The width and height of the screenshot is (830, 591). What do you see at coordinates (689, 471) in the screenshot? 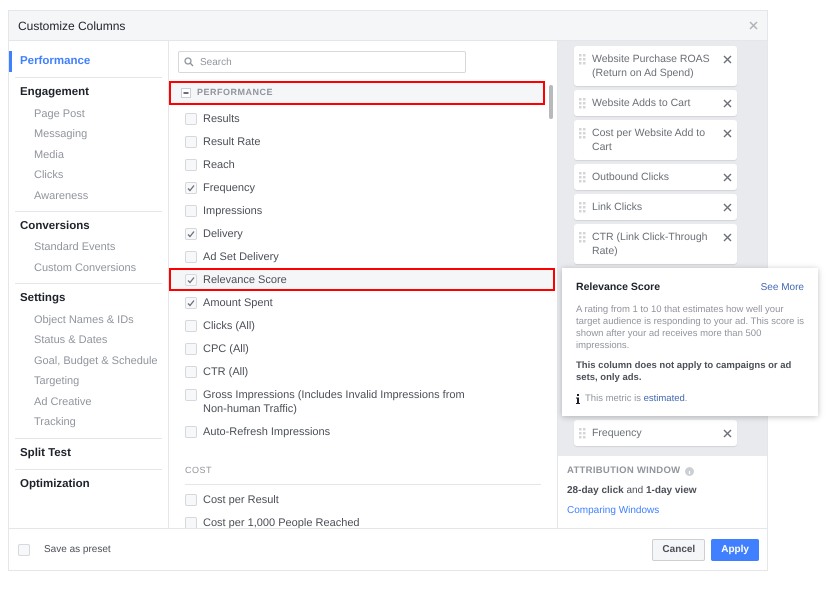
I see `info-icon` at bounding box center [689, 471].